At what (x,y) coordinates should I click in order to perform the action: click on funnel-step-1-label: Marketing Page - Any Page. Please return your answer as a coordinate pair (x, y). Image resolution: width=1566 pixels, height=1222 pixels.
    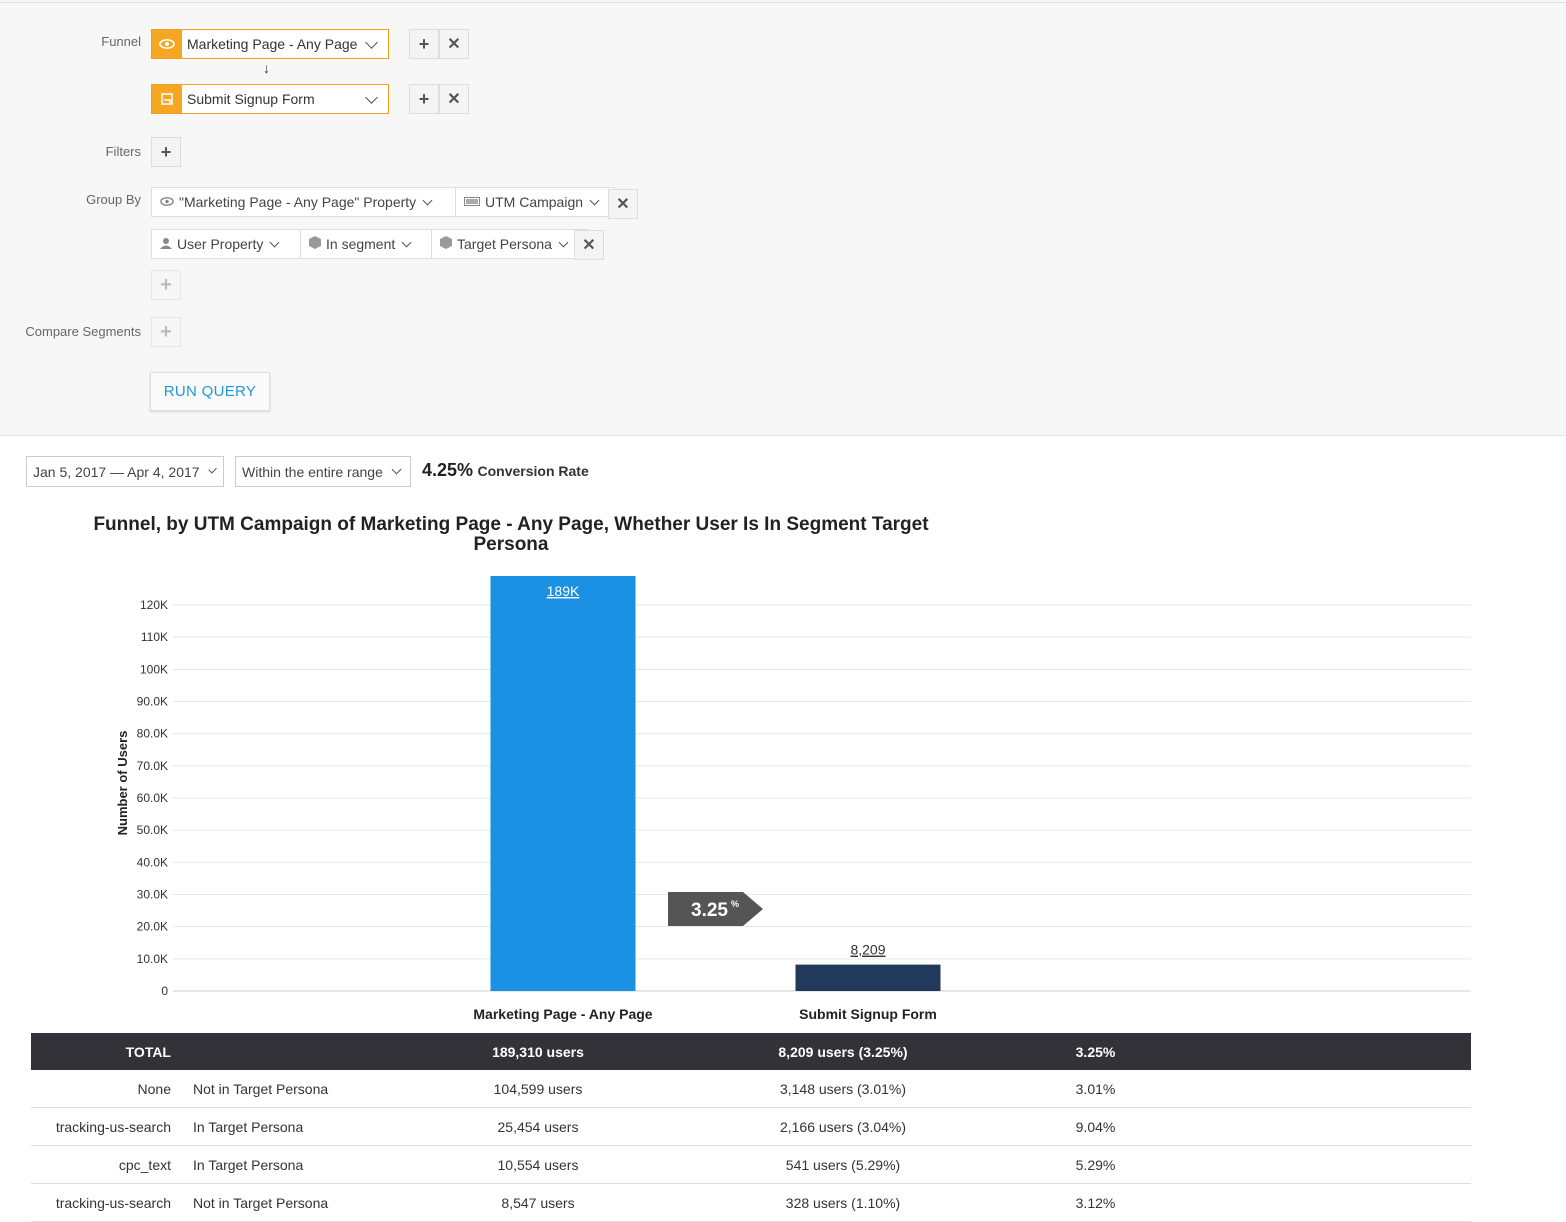
    Looking at the image, I should click on (272, 44).